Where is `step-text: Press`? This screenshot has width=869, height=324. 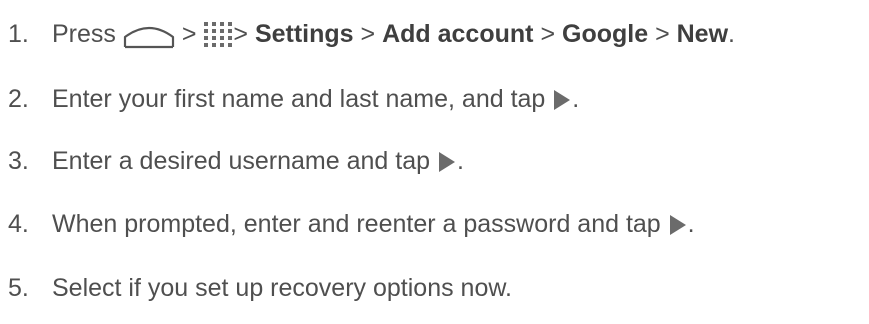
step-text: Press is located at coordinates (84, 34).